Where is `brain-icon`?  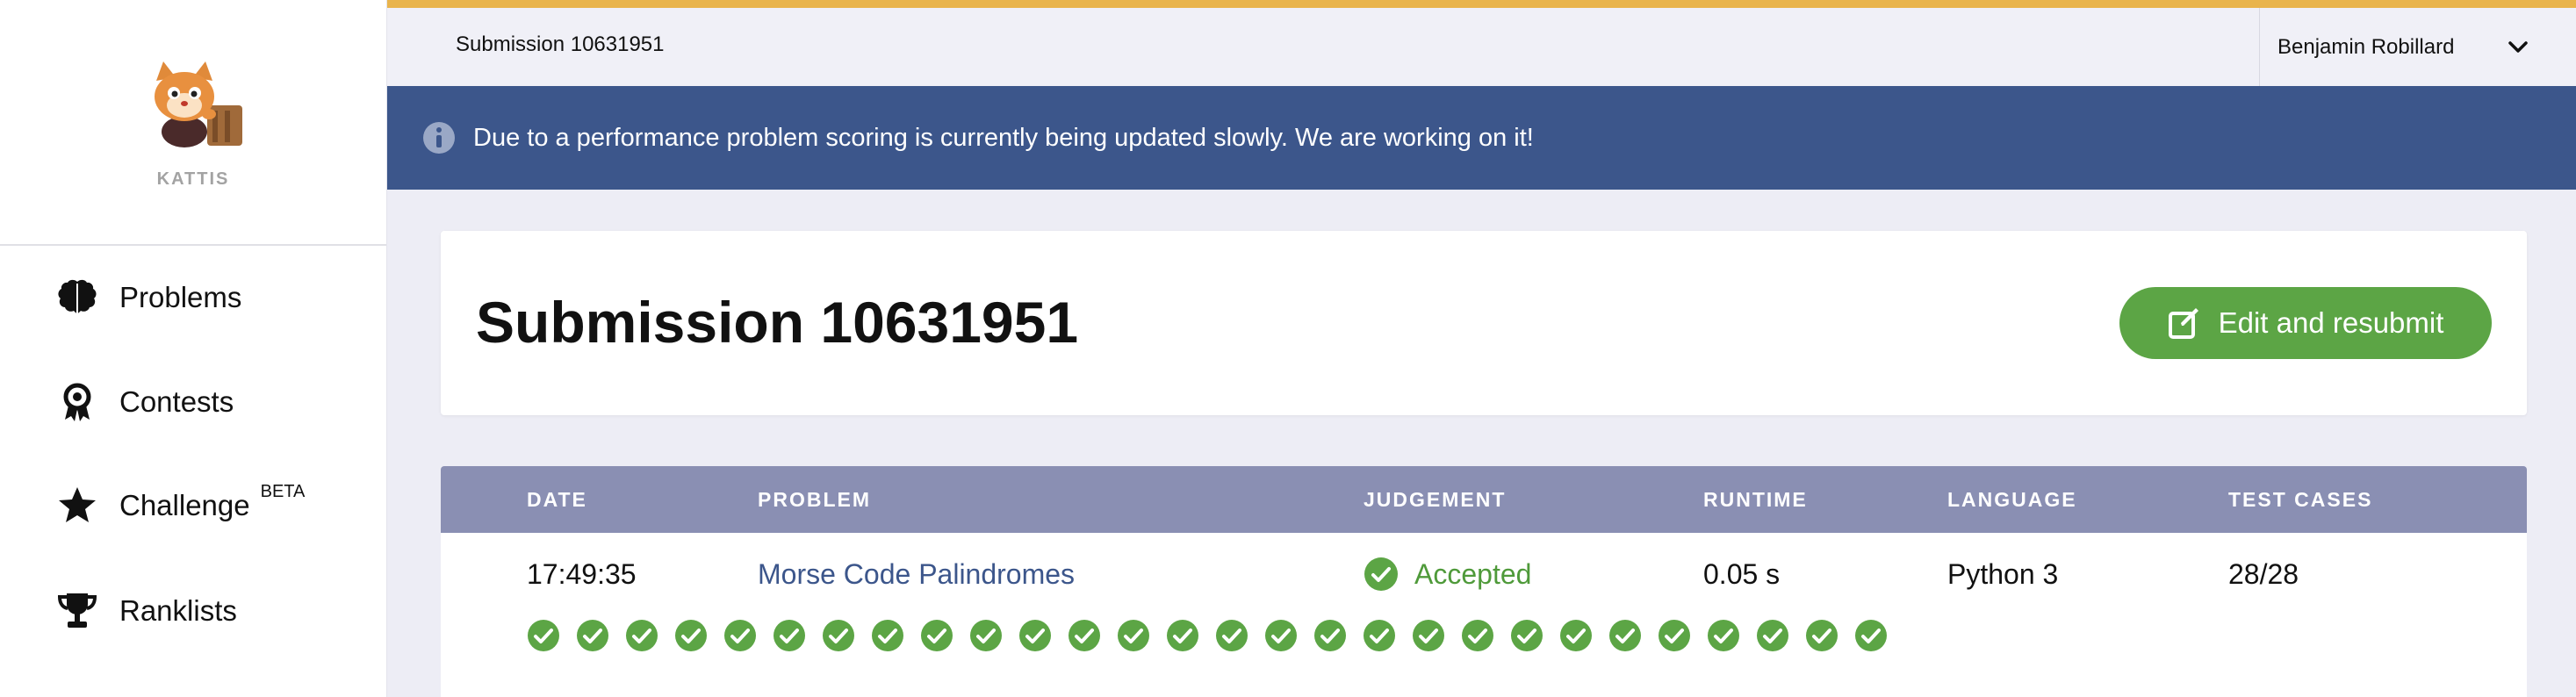
brain-icon is located at coordinates (77, 296).